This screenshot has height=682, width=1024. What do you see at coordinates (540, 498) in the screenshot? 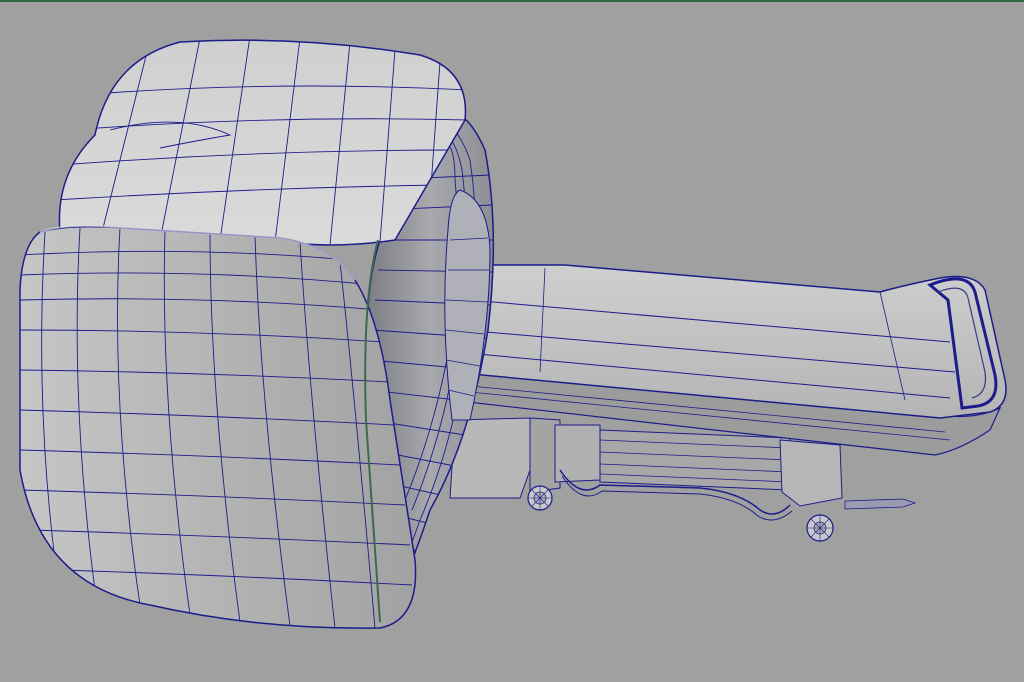
I see `table-wheel-front` at bounding box center [540, 498].